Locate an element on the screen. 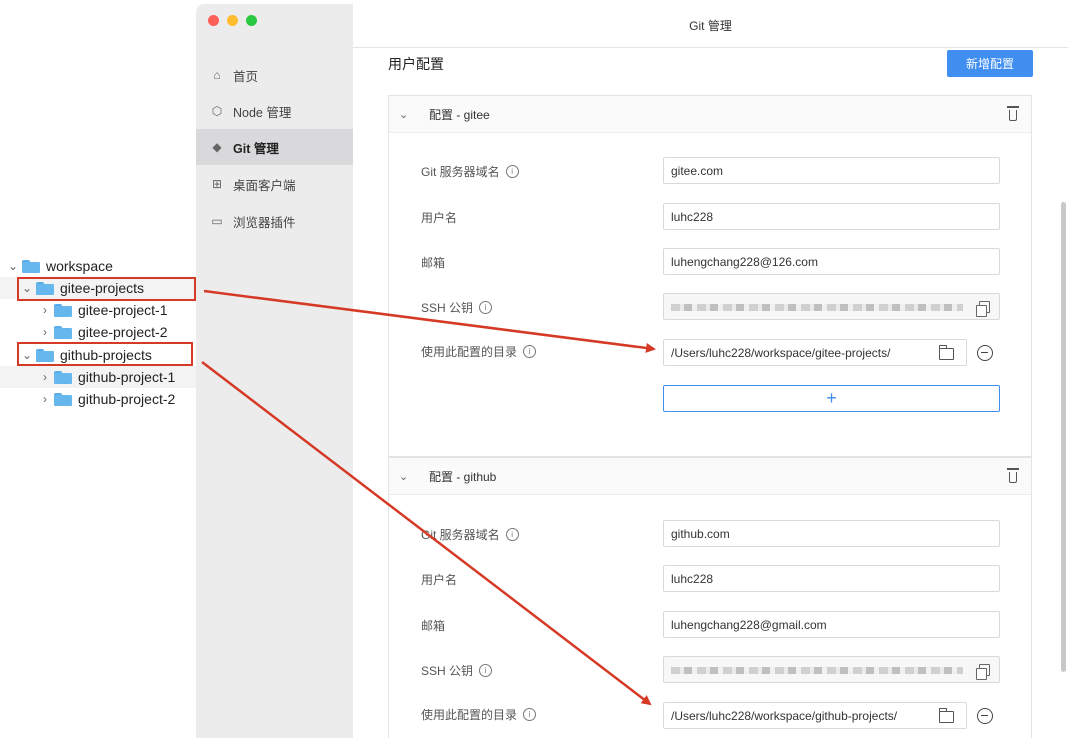  scrollbar is located at coordinates (1063, 437).